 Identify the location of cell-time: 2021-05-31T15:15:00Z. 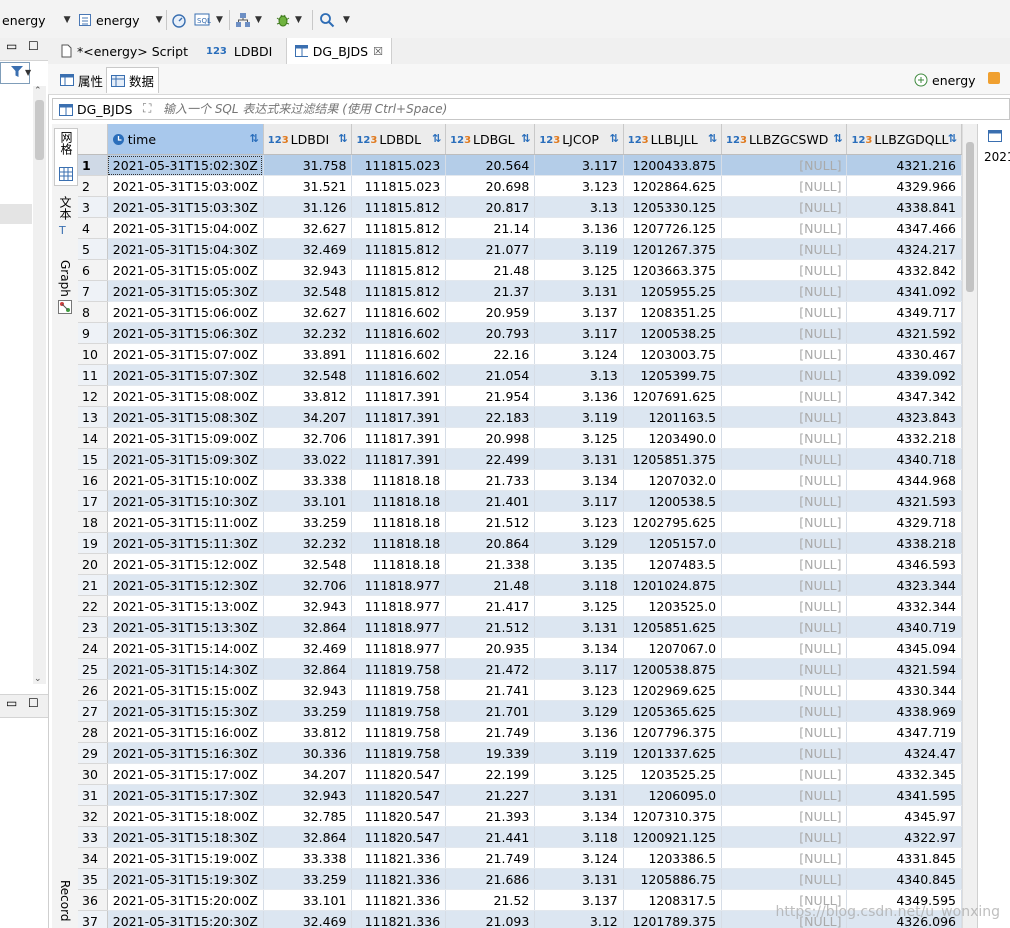
(185, 690).